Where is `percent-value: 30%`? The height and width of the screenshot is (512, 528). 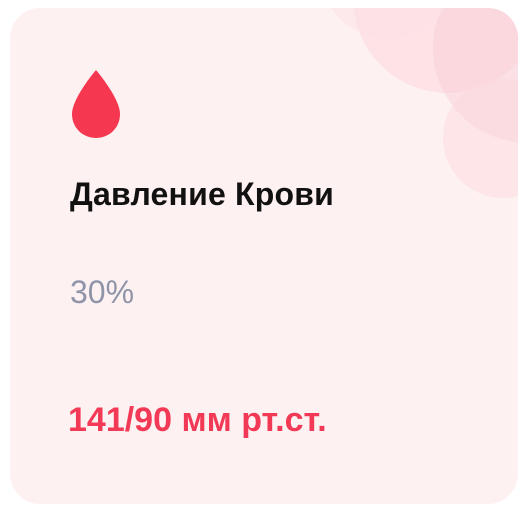
percent-value: 30% is located at coordinates (102, 292).